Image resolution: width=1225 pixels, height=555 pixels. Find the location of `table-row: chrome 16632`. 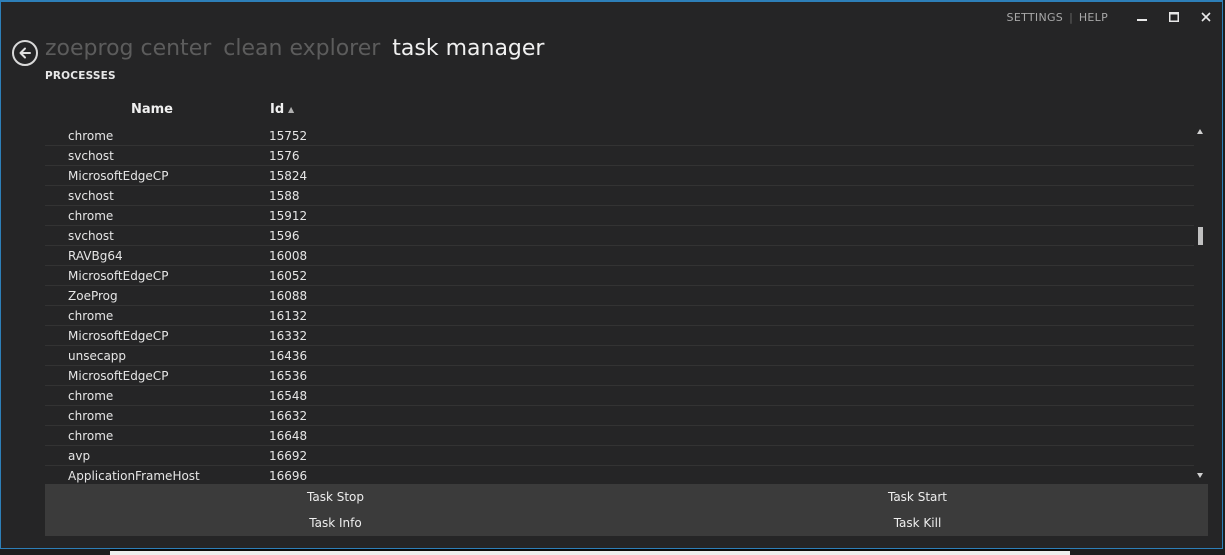

table-row: chrome 16632 is located at coordinates (619, 416).